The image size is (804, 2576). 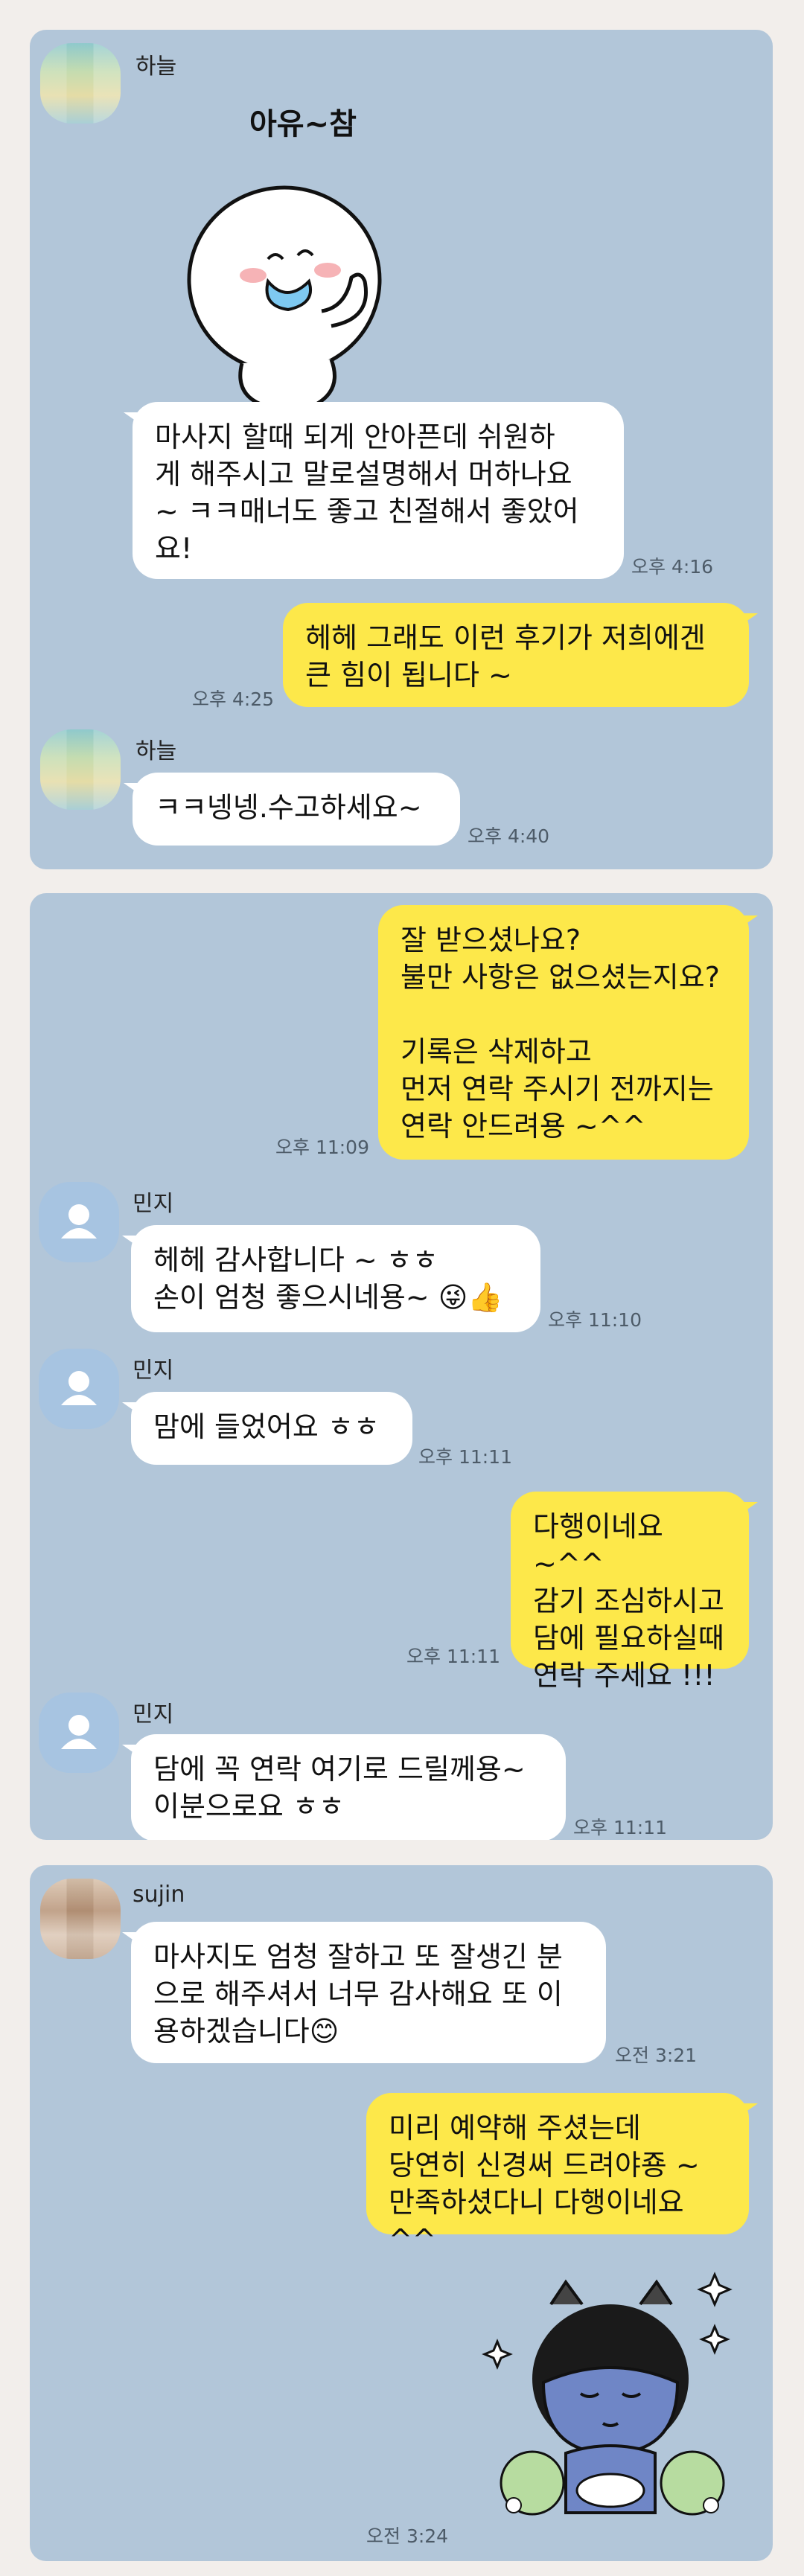 I want to click on sticker-caption: 아유~참, so click(x=303, y=124).